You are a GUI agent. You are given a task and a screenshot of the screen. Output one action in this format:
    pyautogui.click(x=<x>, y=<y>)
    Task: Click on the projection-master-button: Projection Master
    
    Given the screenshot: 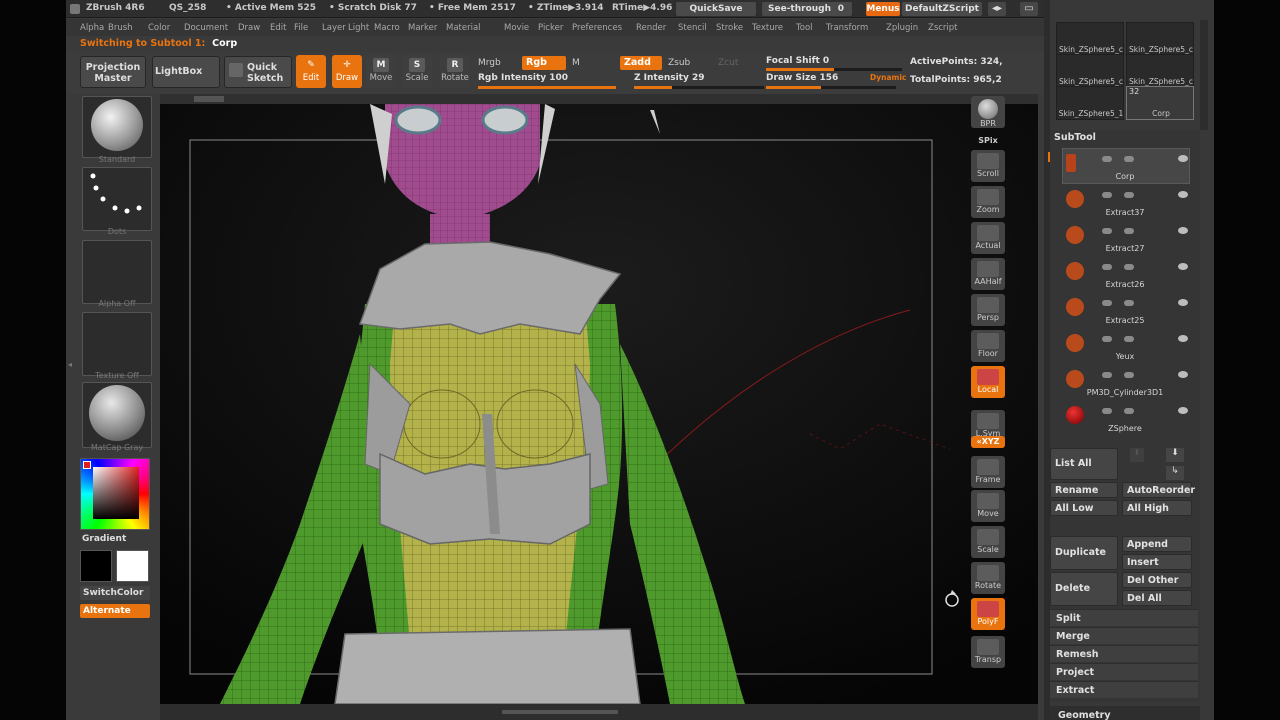 What is the action you would take?
    pyautogui.click(x=113, y=72)
    